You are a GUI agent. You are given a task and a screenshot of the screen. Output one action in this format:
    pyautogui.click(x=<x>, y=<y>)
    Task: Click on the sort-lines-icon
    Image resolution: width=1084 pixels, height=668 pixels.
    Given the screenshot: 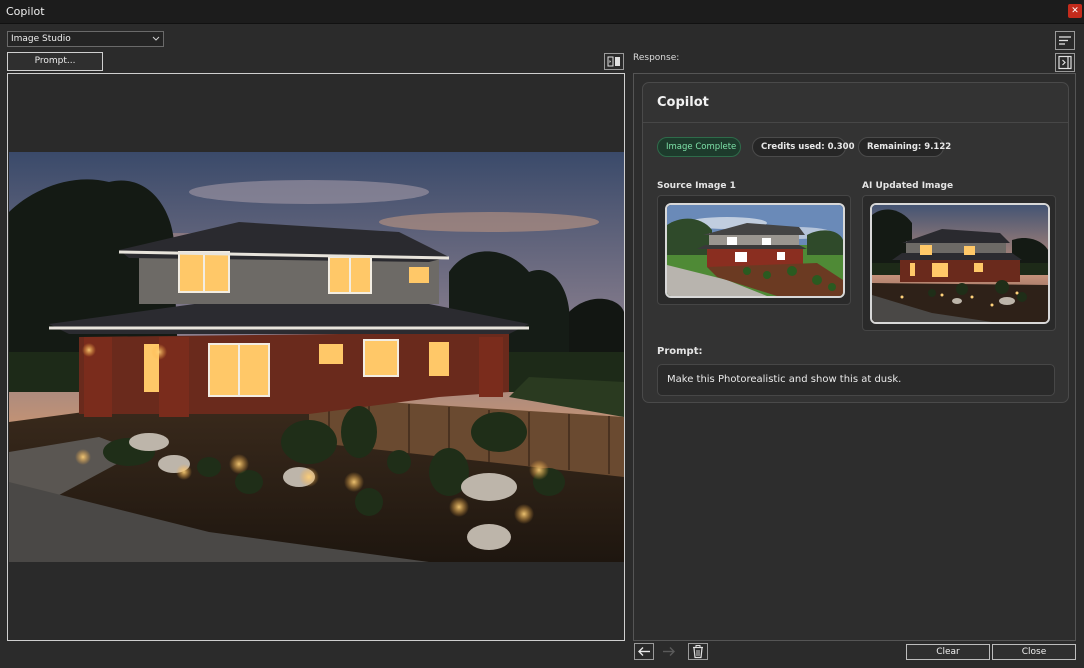 What is the action you would take?
    pyautogui.click(x=1065, y=40)
    